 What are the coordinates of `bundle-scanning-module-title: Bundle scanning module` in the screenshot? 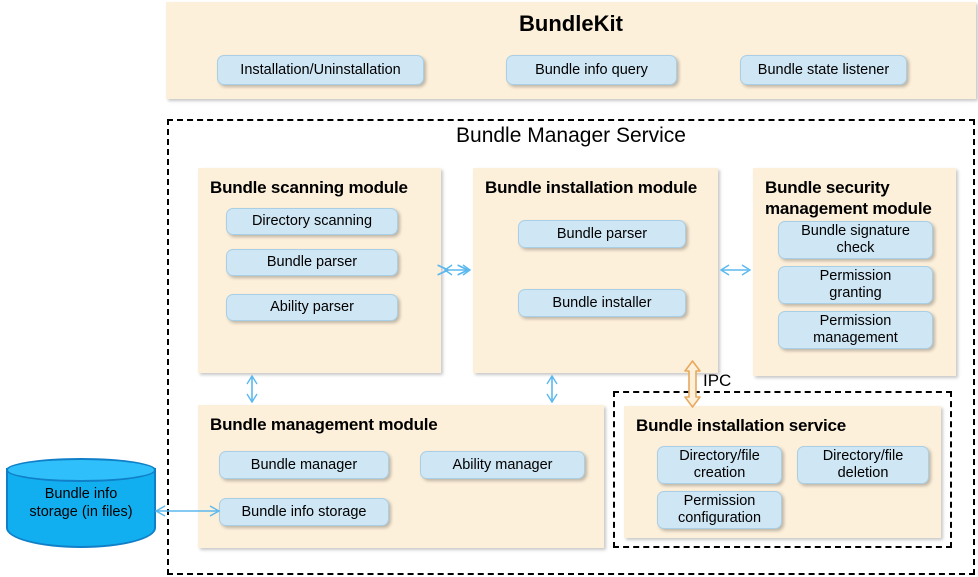 It's located at (309, 187).